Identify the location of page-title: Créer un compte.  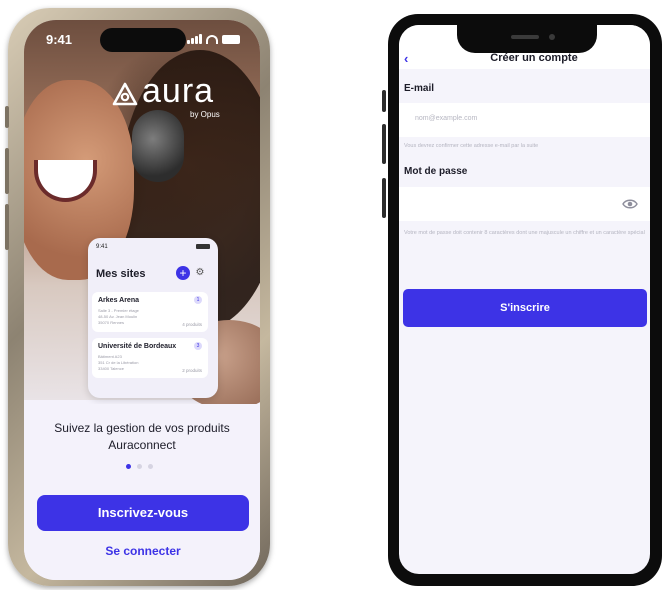
(534, 58).